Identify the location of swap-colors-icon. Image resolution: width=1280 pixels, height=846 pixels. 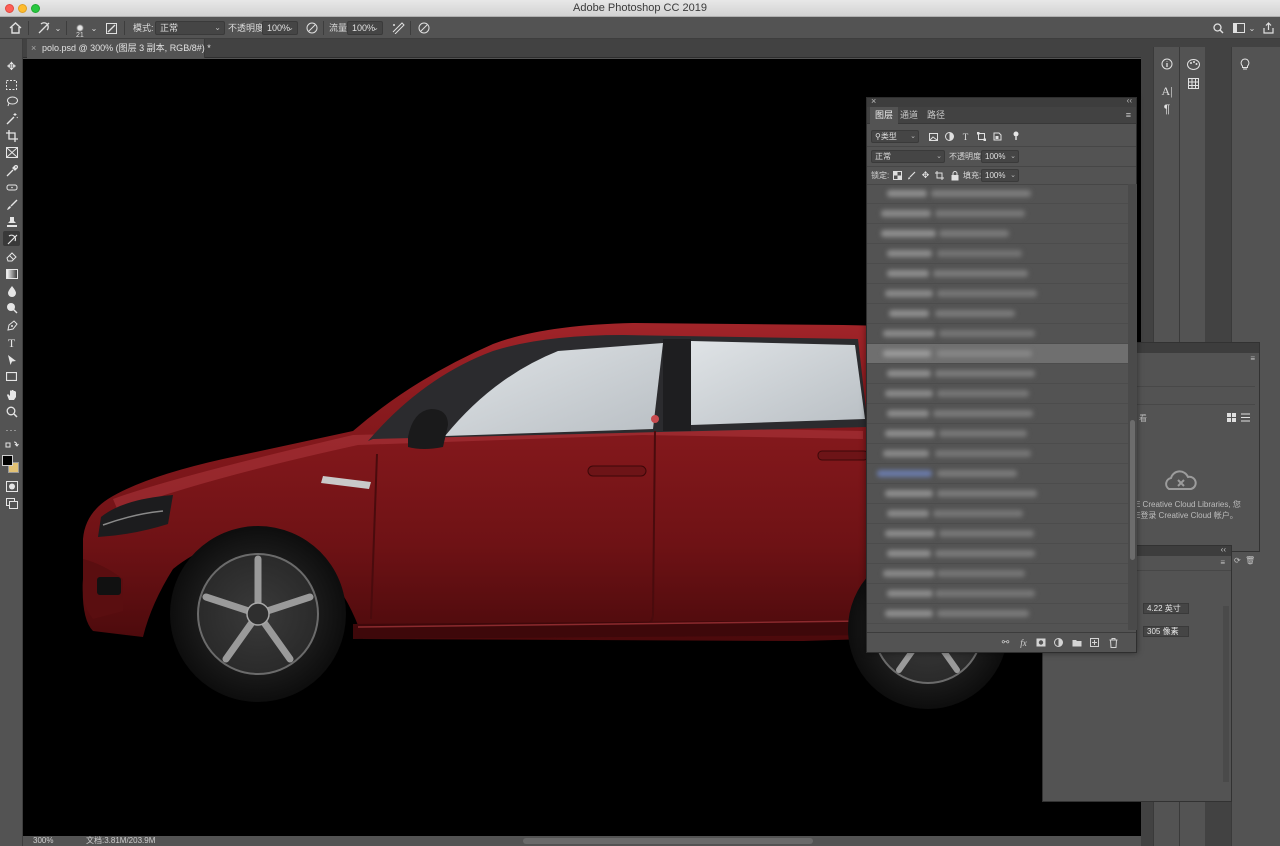
(11, 445).